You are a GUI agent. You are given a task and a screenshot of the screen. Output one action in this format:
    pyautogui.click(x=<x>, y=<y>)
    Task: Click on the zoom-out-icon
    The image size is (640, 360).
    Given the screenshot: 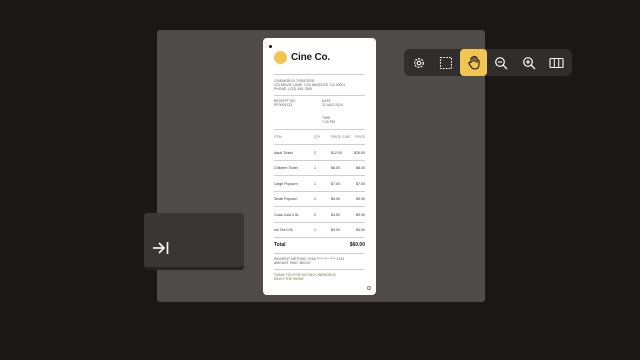 What is the action you would take?
    pyautogui.click(x=501, y=62)
    